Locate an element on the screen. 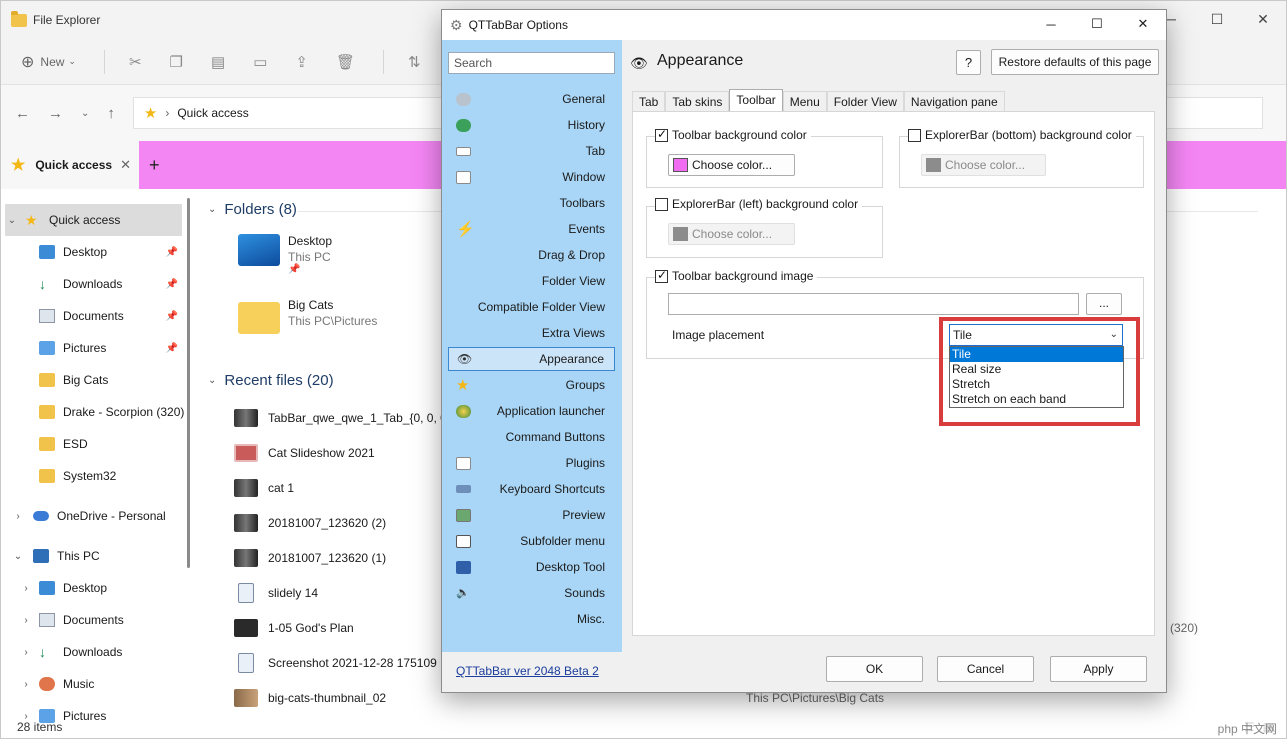  category-subfolder-menu: Subfolder menu is located at coordinates (531, 541).